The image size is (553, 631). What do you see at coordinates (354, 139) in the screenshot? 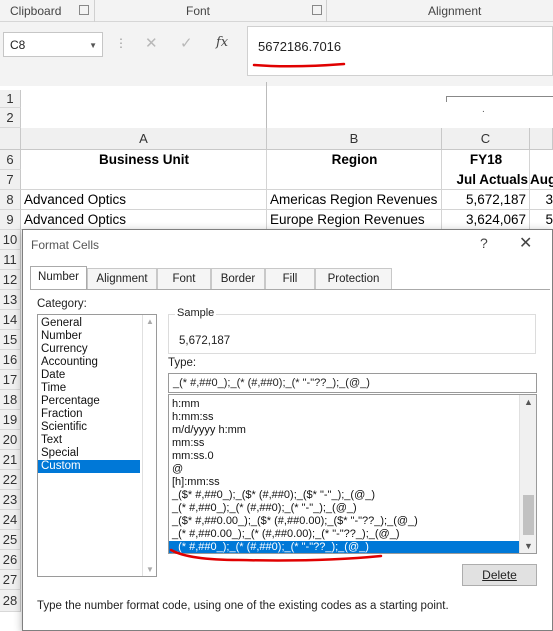
I see `column-header-b: B` at bounding box center [354, 139].